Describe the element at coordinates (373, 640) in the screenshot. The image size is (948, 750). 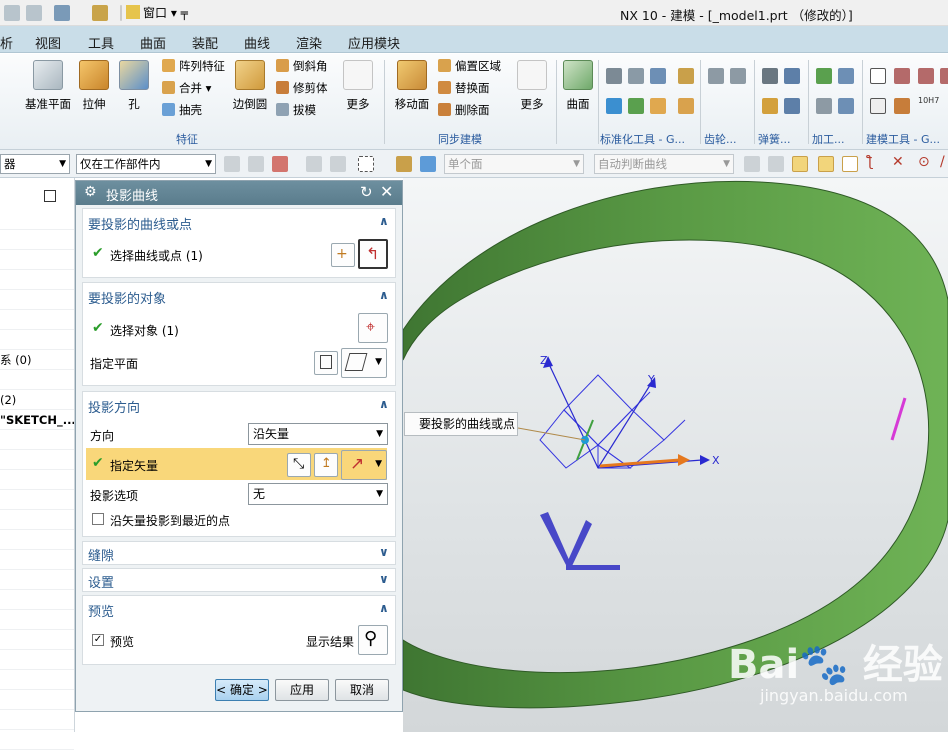
I see `show-result-button: ⚲` at that location.